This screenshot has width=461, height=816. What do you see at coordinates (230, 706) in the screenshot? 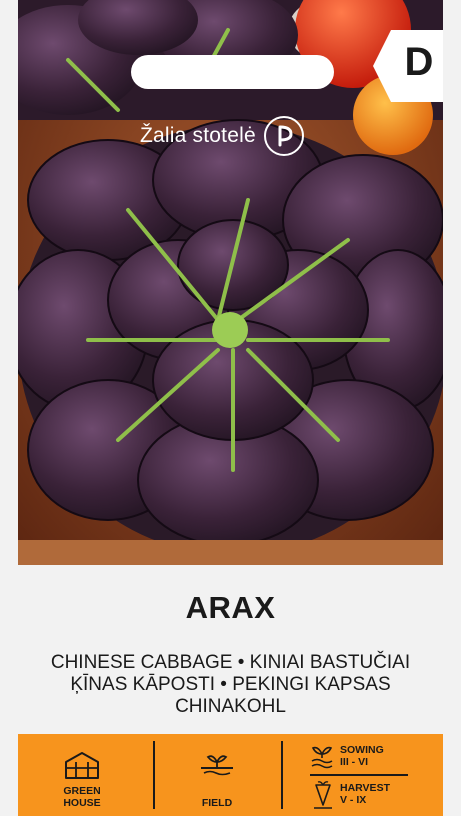
I see `product-name-line: CHINAKOHL` at bounding box center [230, 706].